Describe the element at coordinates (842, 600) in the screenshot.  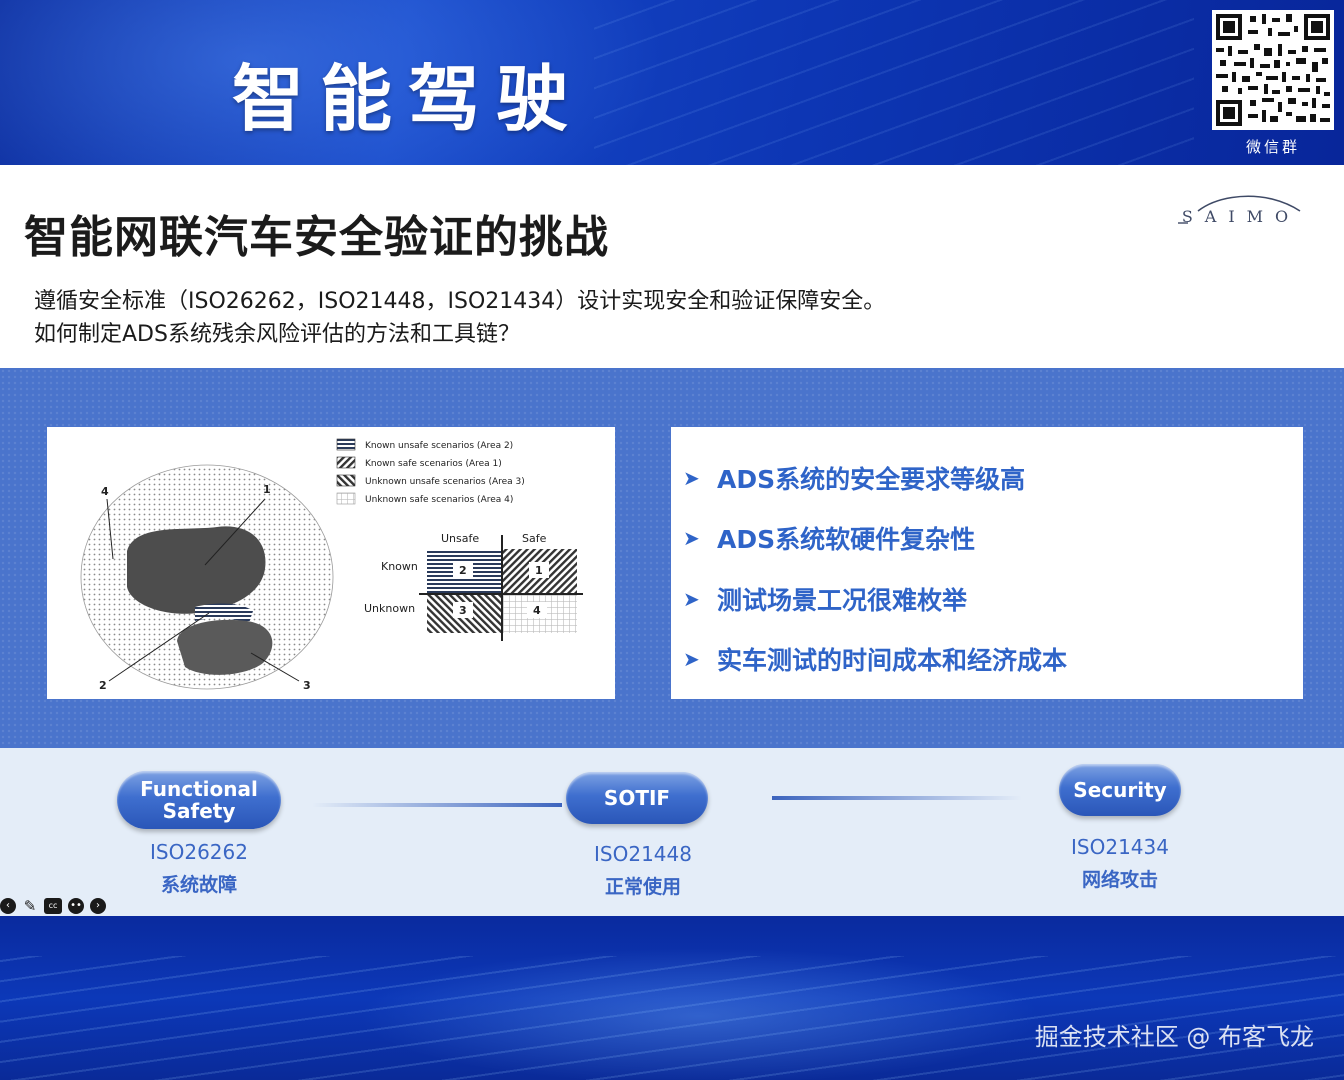
I see `challenge-text: 测试场景工况很难枚举` at that location.